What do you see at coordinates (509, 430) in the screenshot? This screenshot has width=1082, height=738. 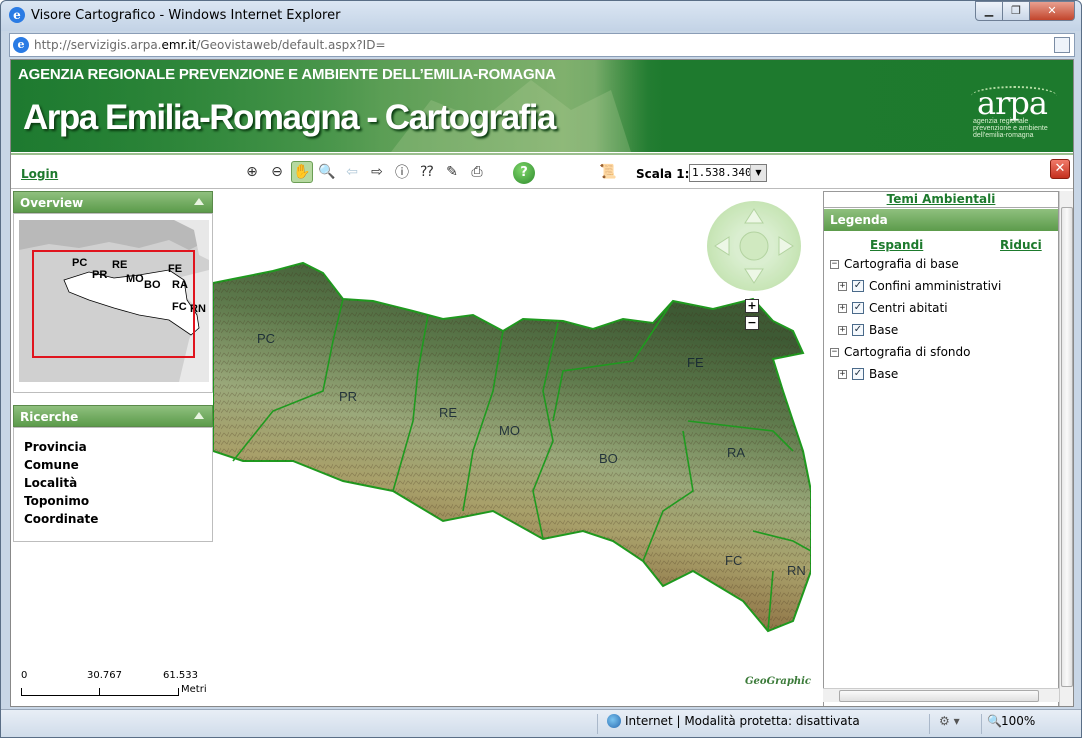 I see `province-label-mo: MO` at bounding box center [509, 430].